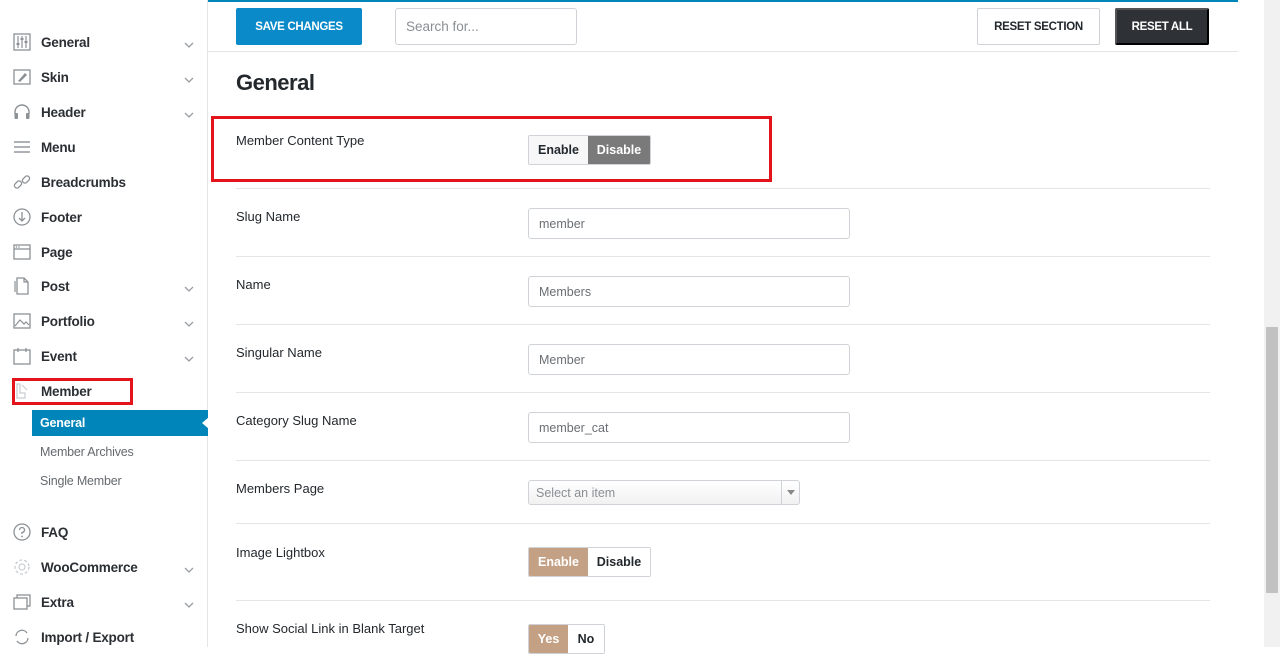 Image resolution: width=1280 pixels, height=661 pixels. I want to click on singular-name-input, so click(689, 359).